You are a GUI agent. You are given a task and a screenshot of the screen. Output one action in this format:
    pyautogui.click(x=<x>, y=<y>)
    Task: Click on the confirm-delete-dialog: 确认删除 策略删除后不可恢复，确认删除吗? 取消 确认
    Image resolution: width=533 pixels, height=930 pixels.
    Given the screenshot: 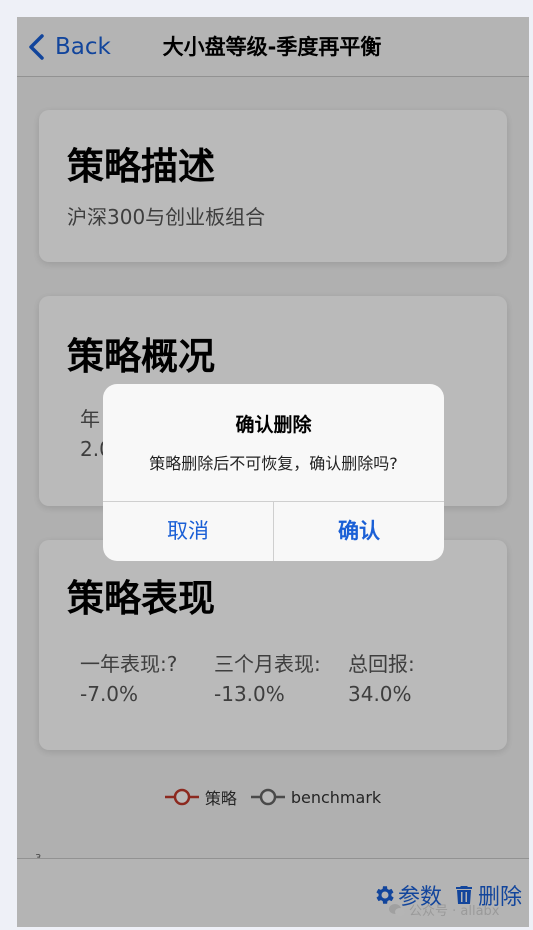 What is the action you would take?
    pyautogui.click(x=273, y=472)
    